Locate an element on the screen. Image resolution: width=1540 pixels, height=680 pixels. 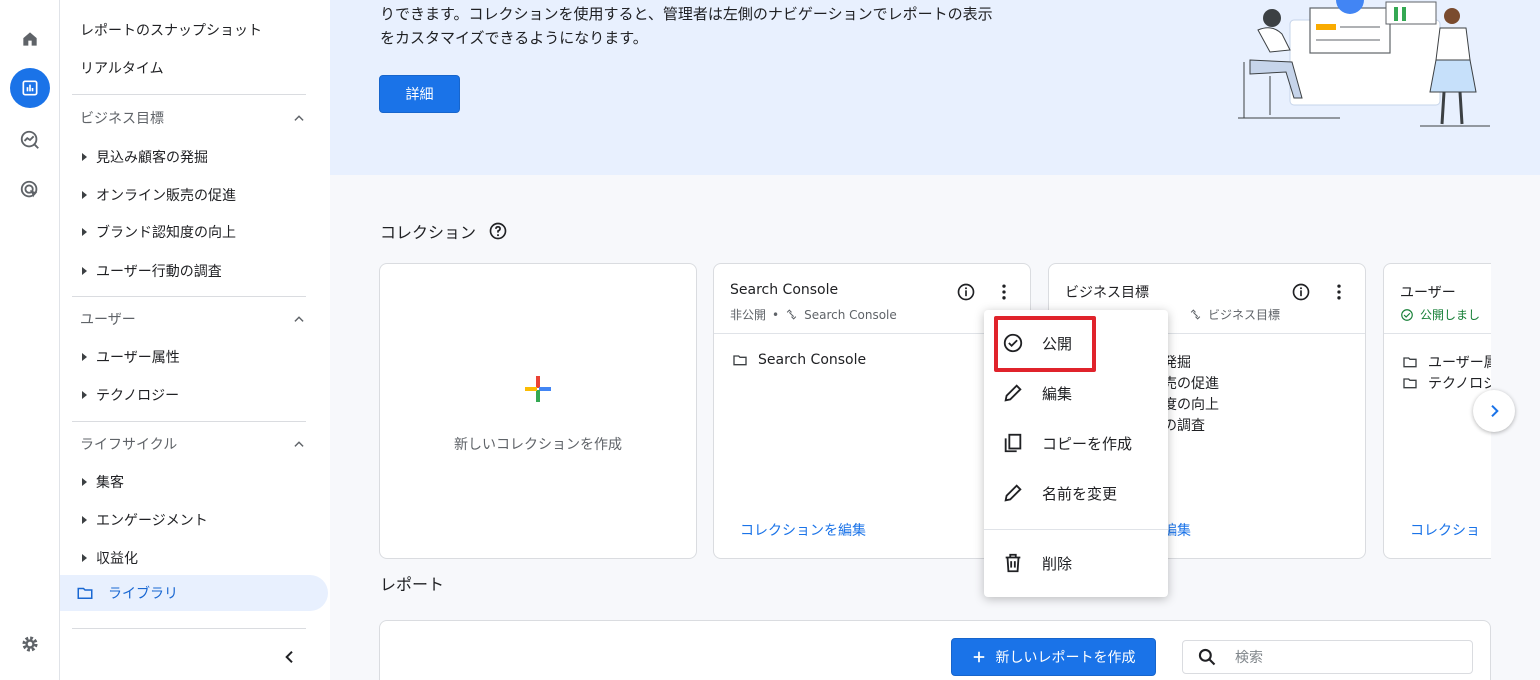
sidebar-item-label: ブランド認知度の向上 is located at coordinates (166, 233).